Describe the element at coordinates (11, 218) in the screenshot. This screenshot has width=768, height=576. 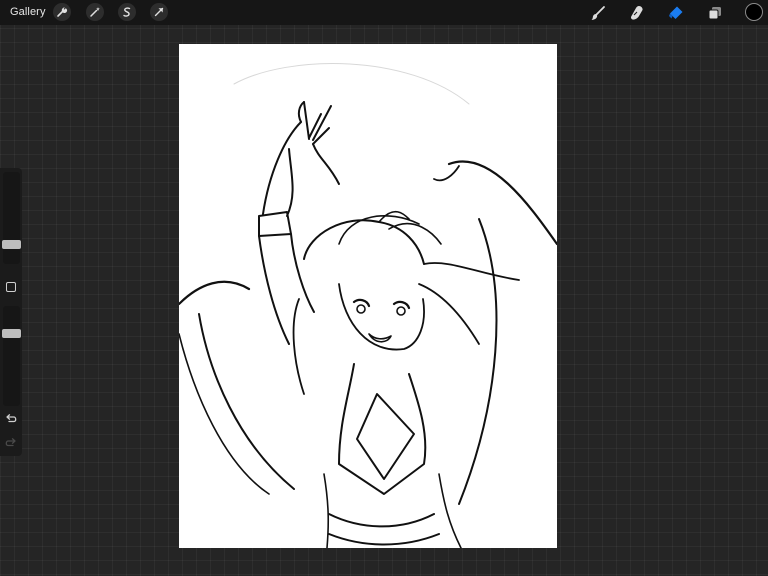
I see `brush-size-slider` at that location.